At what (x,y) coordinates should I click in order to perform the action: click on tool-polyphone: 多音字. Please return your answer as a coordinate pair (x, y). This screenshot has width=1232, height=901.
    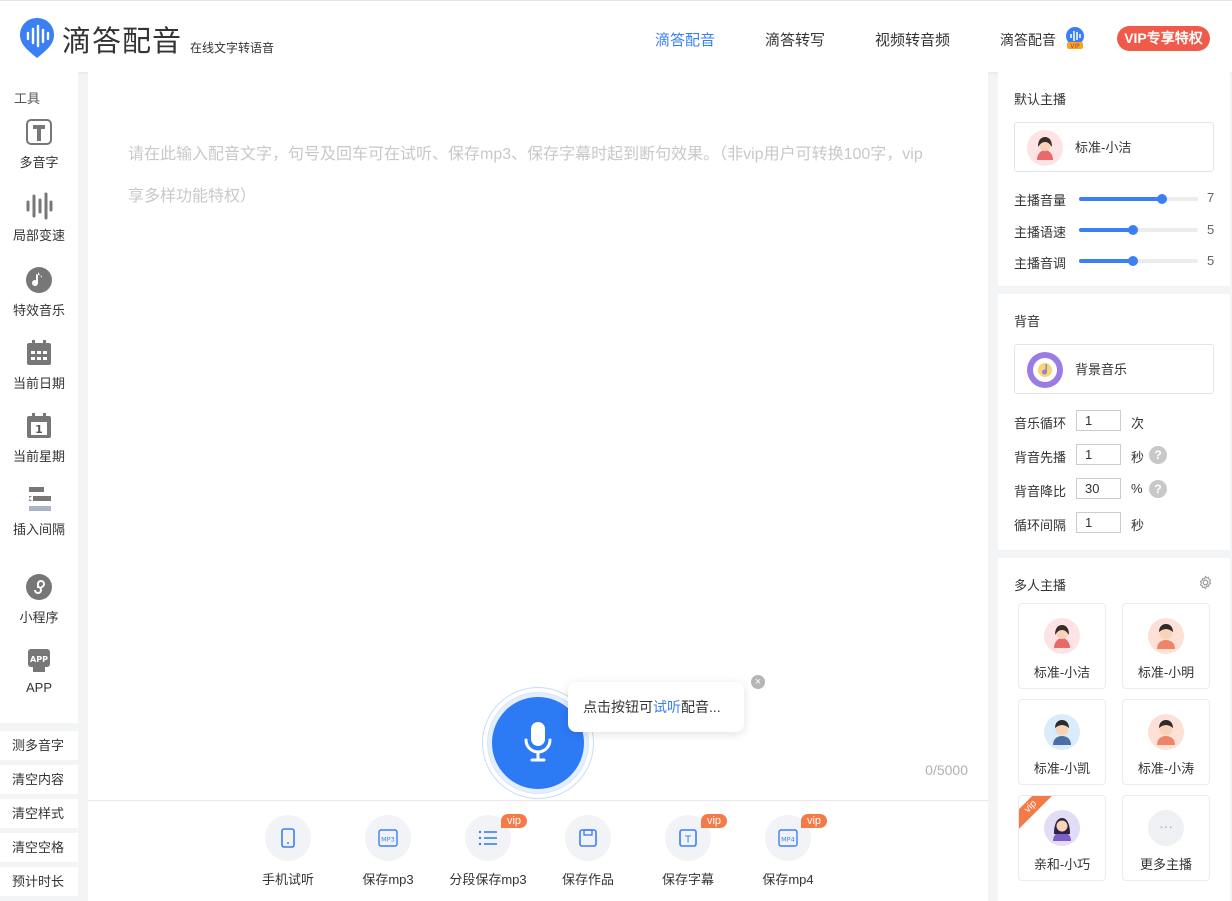
    Looking at the image, I should click on (39, 144).